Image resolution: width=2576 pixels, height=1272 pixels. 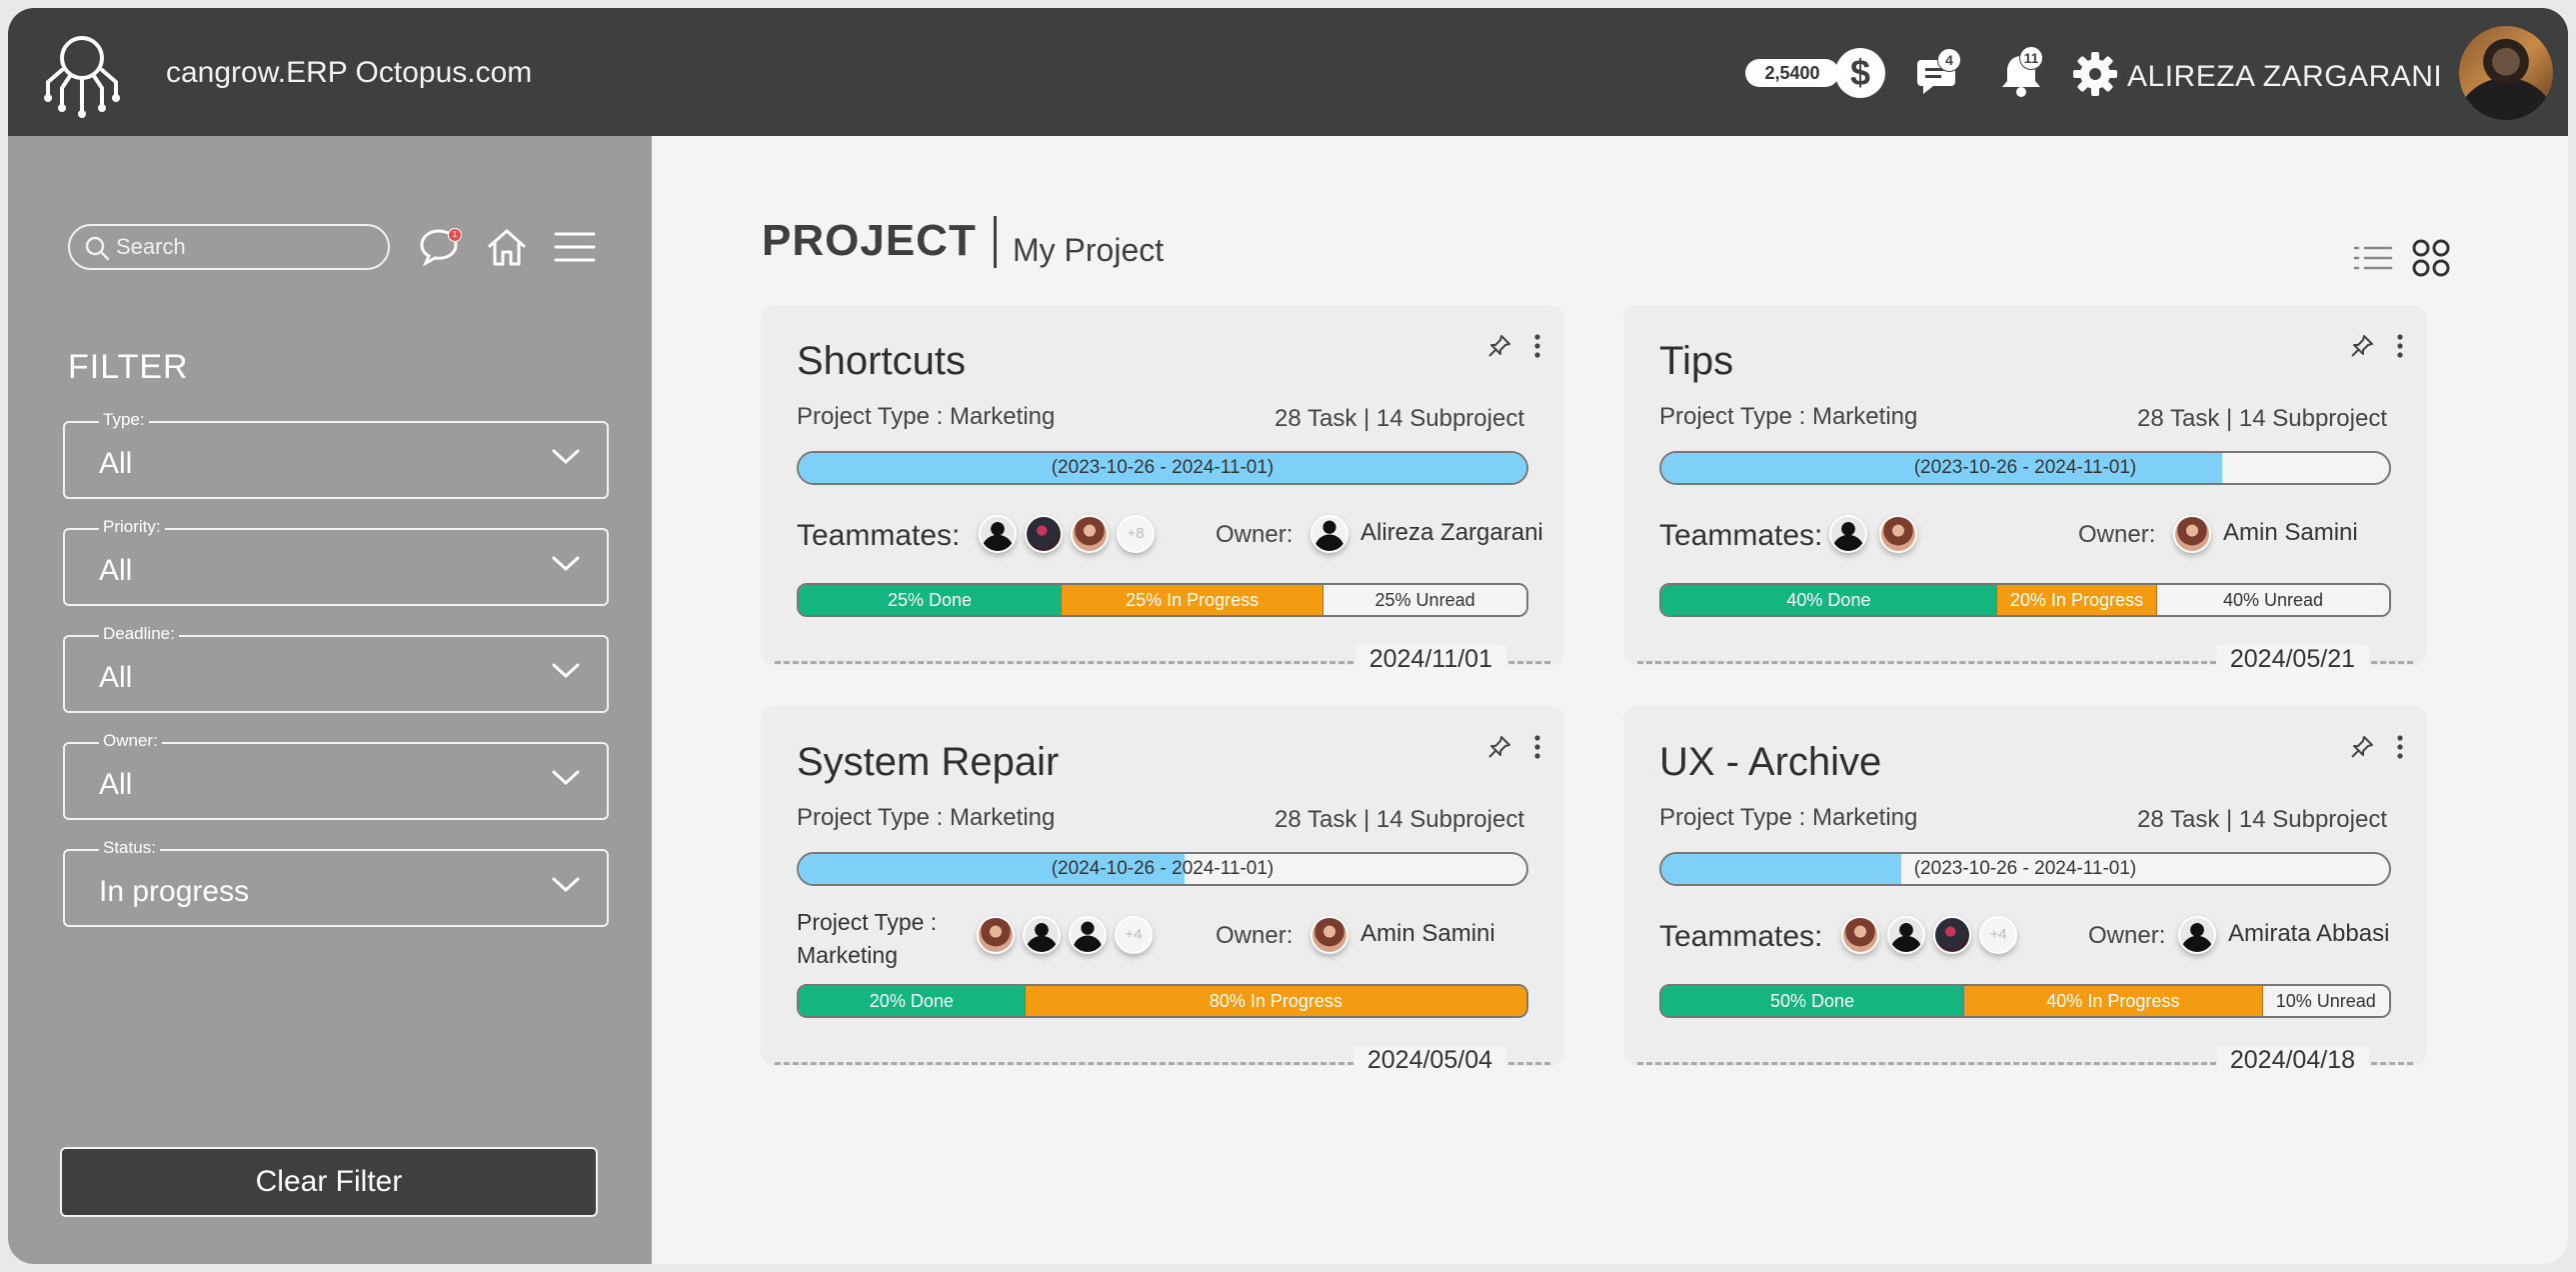 What do you see at coordinates (2290, 532) in the screenshot?
I see `owner-name: Amin Samini` at bounding box center [2290, 532].